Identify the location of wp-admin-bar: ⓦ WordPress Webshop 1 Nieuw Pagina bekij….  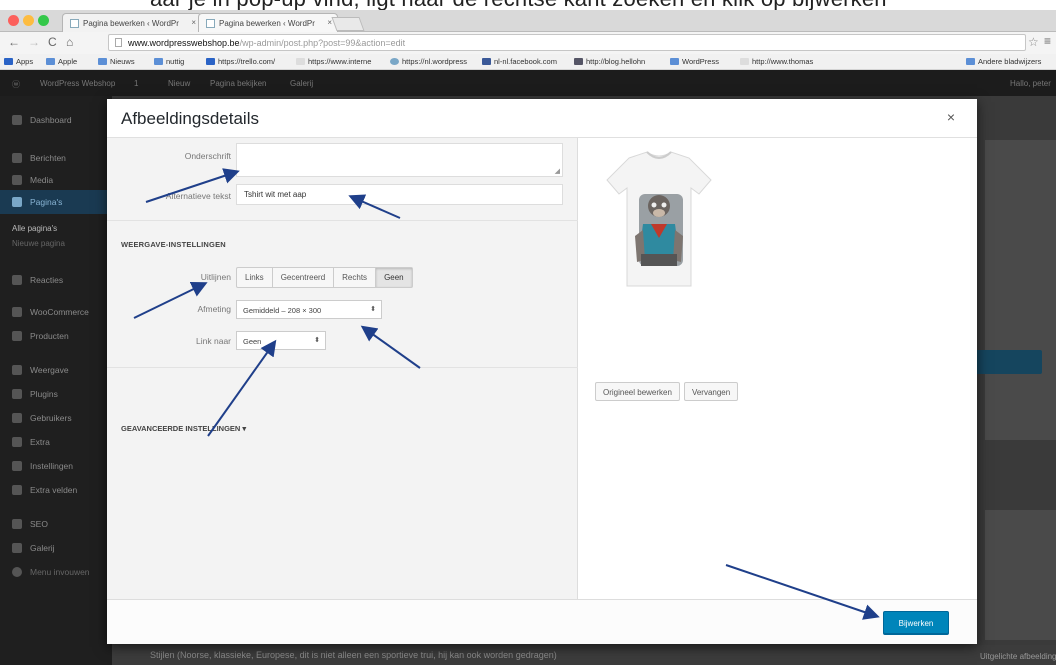
(528, 83).